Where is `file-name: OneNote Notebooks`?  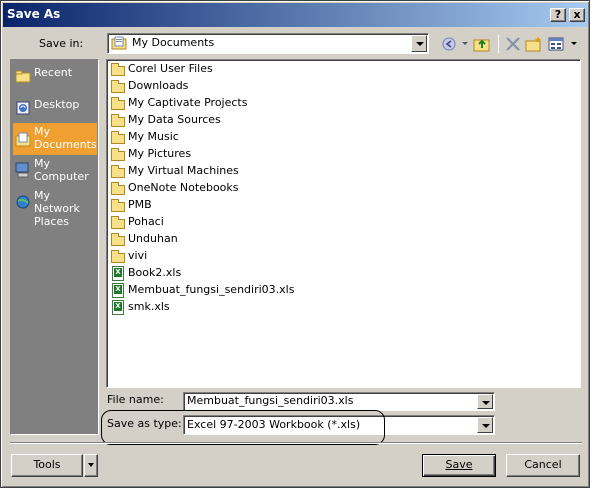
file-name: OneNote Notebooks is located at coordinates (183, 187).